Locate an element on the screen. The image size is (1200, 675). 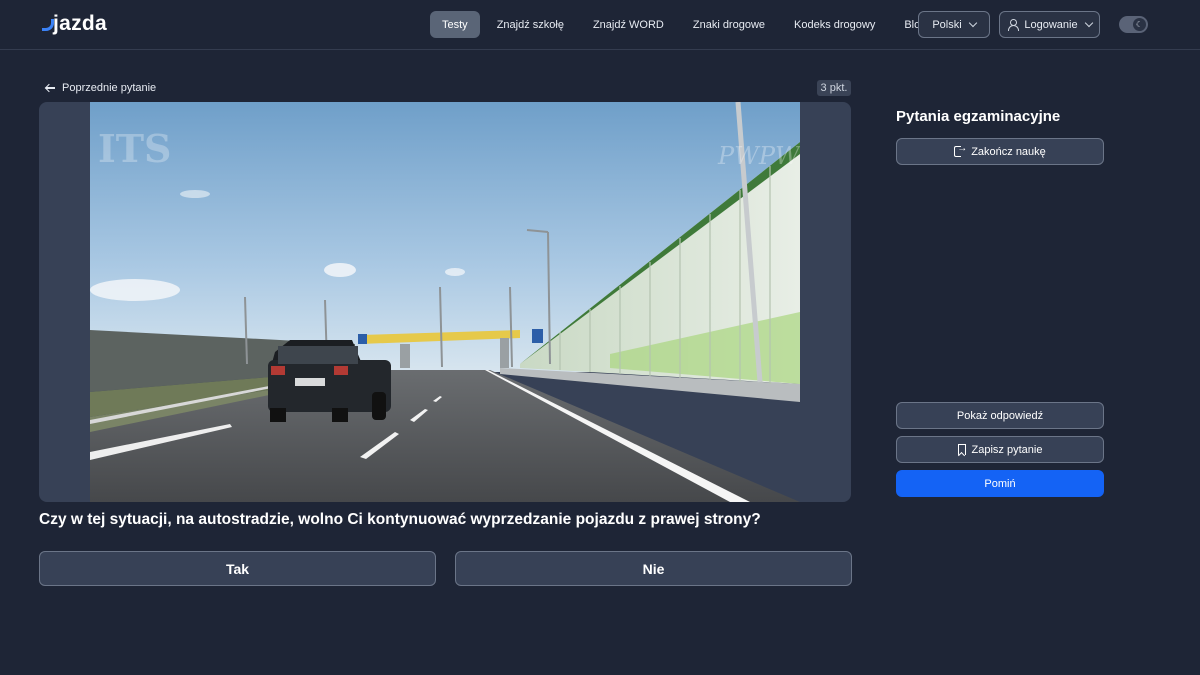
previous-question-link: Poprzednie pytanie is located at coordinates (100, 88).